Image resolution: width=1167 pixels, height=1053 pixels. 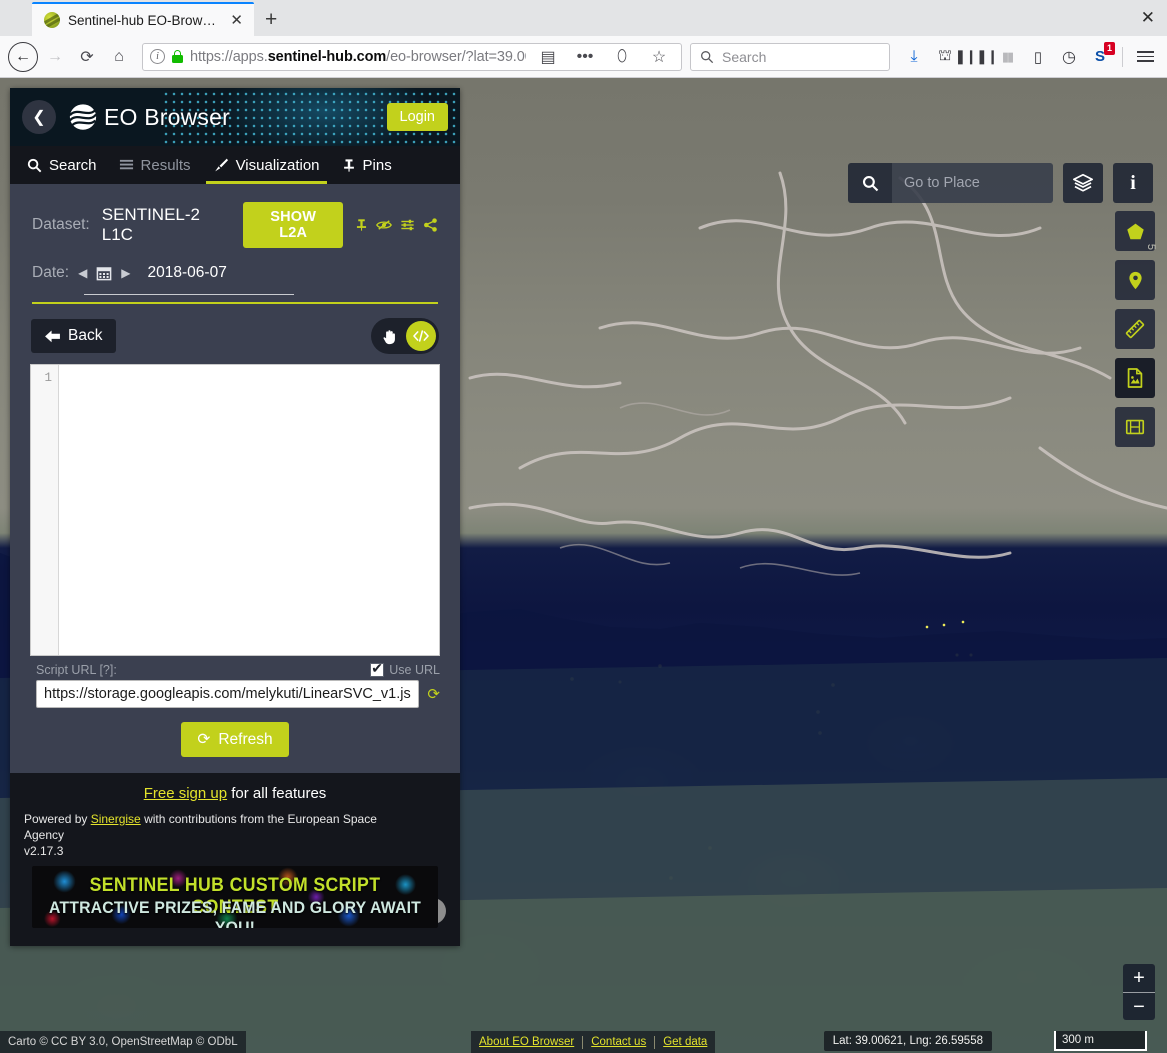 What do you see at coordinates (143, 19) in the screenshot?
I see `browser-tab: Sentinel-hub EO-Browser ✕` at bounding box center [143, 19].